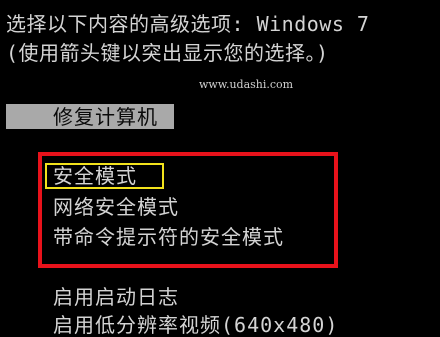  What do you see at coordinates (195, 325) in the screenshot?
I see `menu-item-low-resolution-video: 启用低分辨率视频(640x480)` at bounding box center [195, 325].